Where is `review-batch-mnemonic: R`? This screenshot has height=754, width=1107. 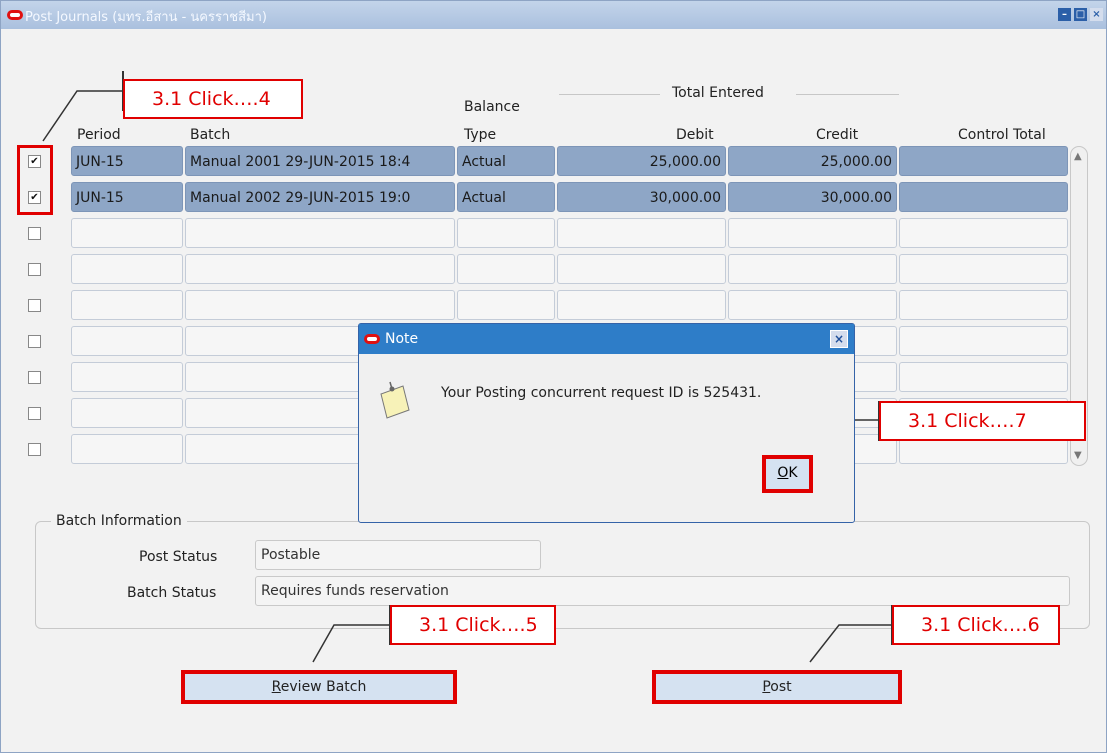 review-batch-mnemonic: R is located at coordinates (276, 687).